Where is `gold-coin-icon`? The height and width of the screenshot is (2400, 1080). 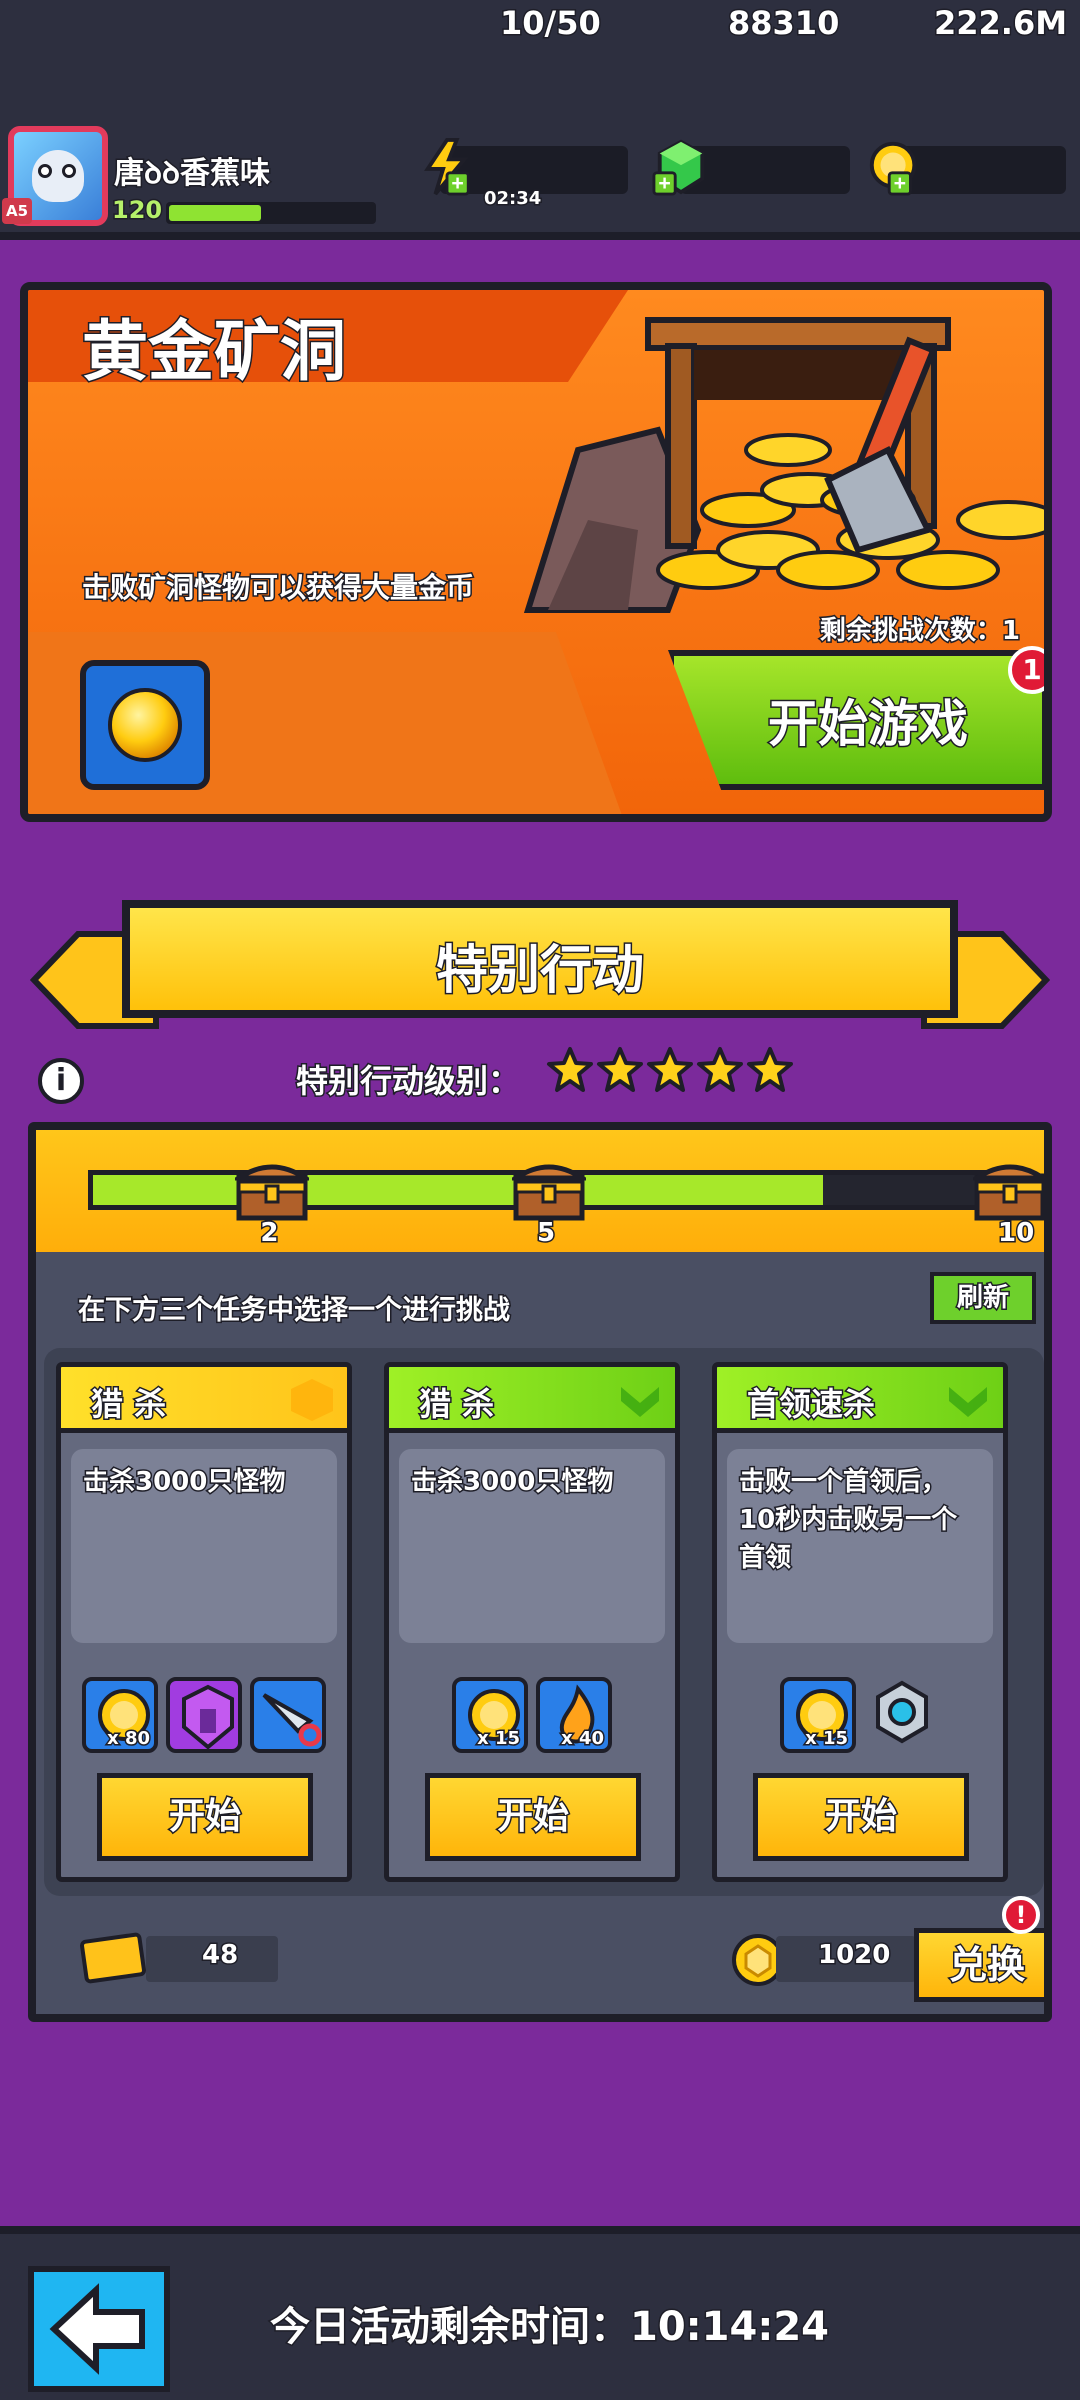
gold-coin-icon is located at coordinates (145, 725).